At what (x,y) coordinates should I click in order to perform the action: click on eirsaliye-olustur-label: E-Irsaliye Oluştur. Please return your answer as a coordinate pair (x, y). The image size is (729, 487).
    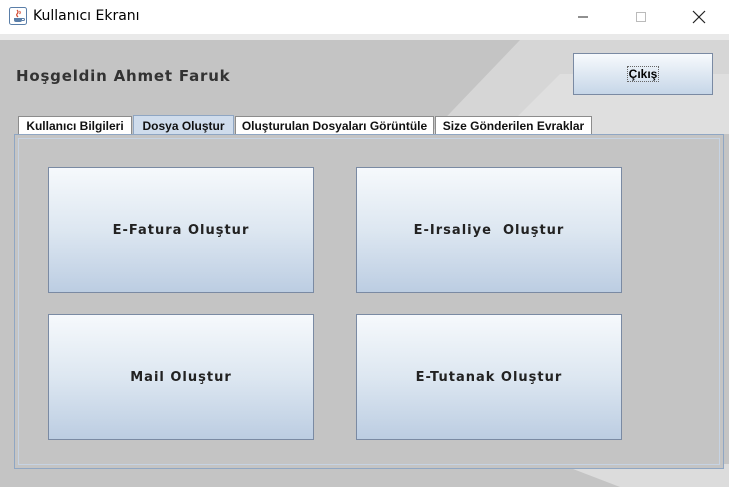
    Looking at the image, I should click on (489, 230).